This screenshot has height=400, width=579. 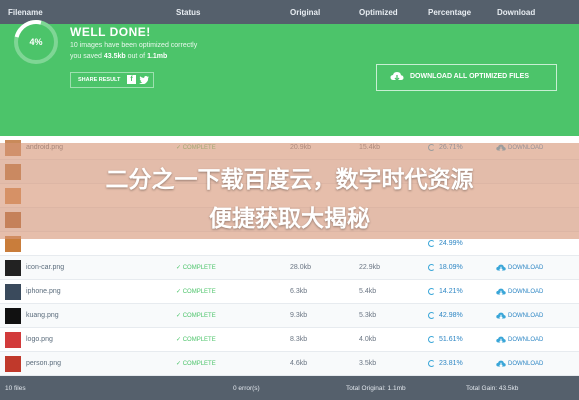 What do you see at coordinates (368, 363) in the screenshot?
I see `optimized-size: 3.5kb` at bounding box center [368, 363].